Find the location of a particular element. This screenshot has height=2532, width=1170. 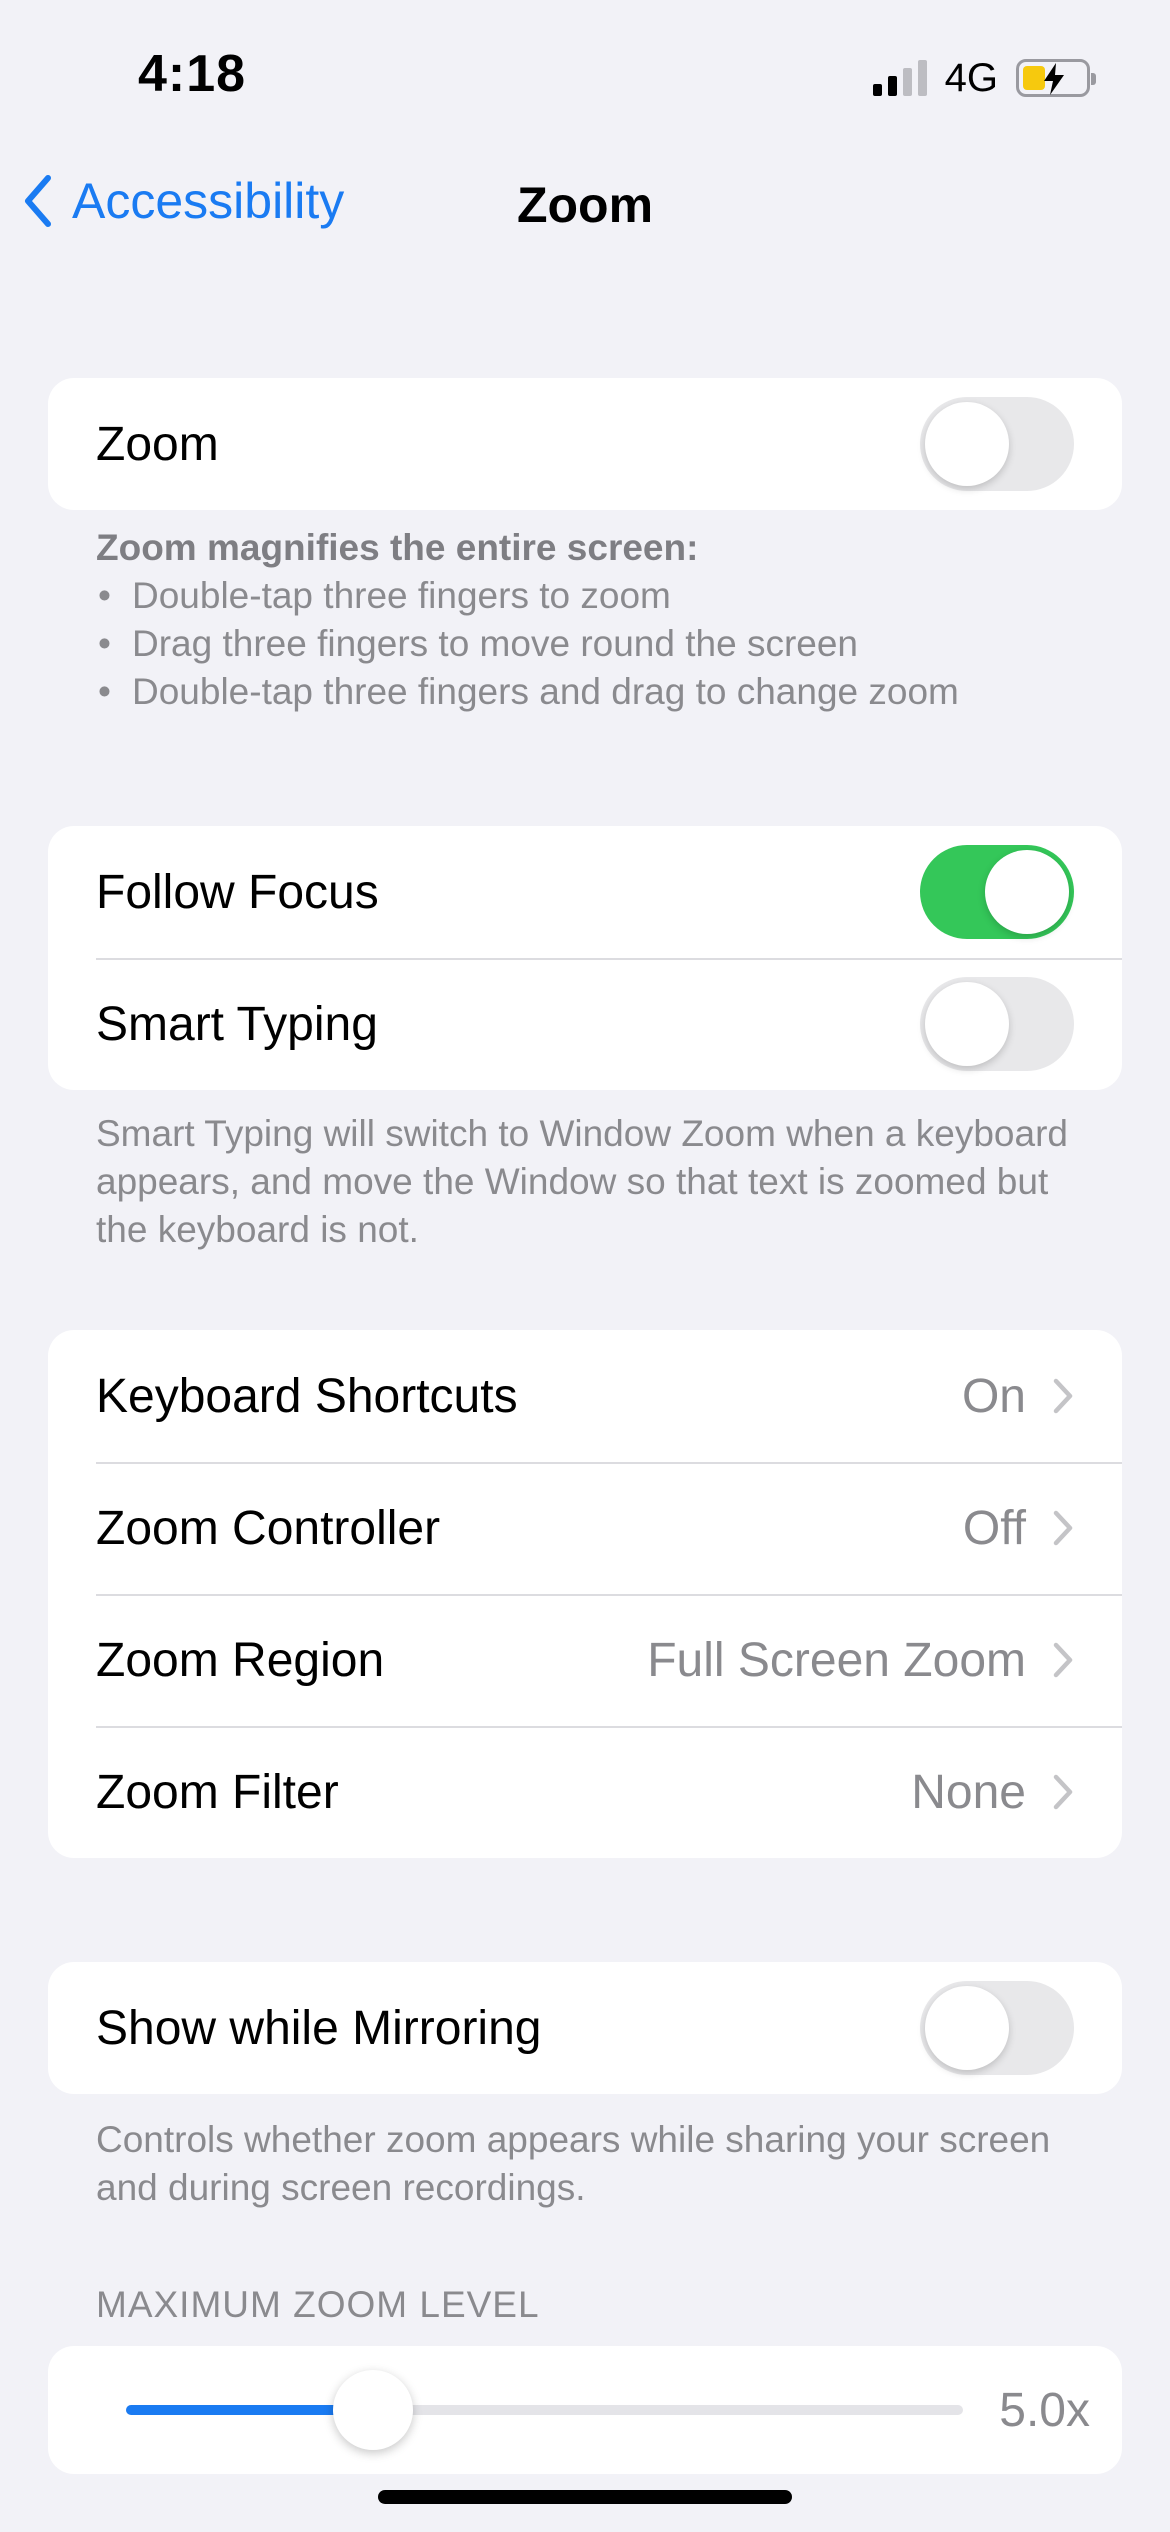

zoom-group: Zoom is located at coordinates (585, 444).